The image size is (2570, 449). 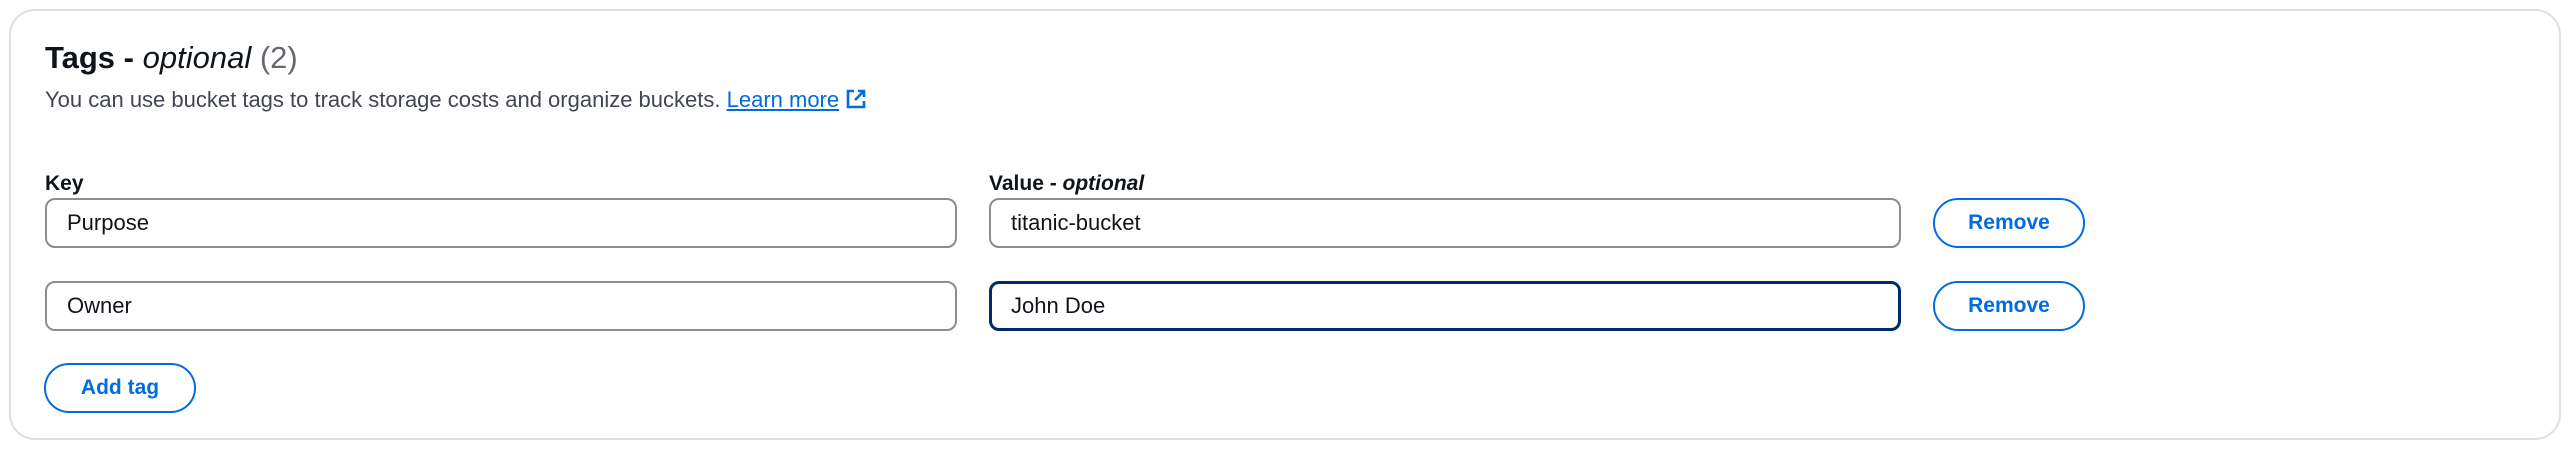 What do you see at coordinates (64, 183) in the screenshot?
I see `key-column-label: Key` at bounding box center [64, 183].